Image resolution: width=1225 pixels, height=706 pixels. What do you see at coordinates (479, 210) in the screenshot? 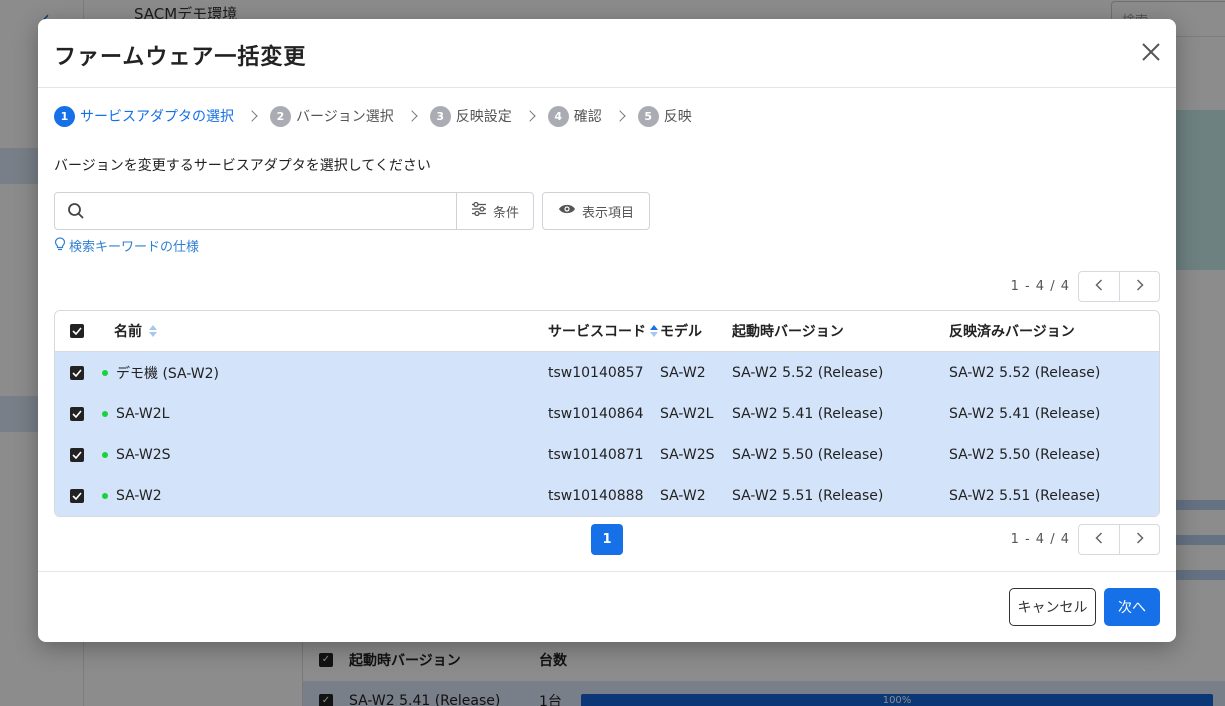
I see `sliders-icon` at bounding box center [479, 210].